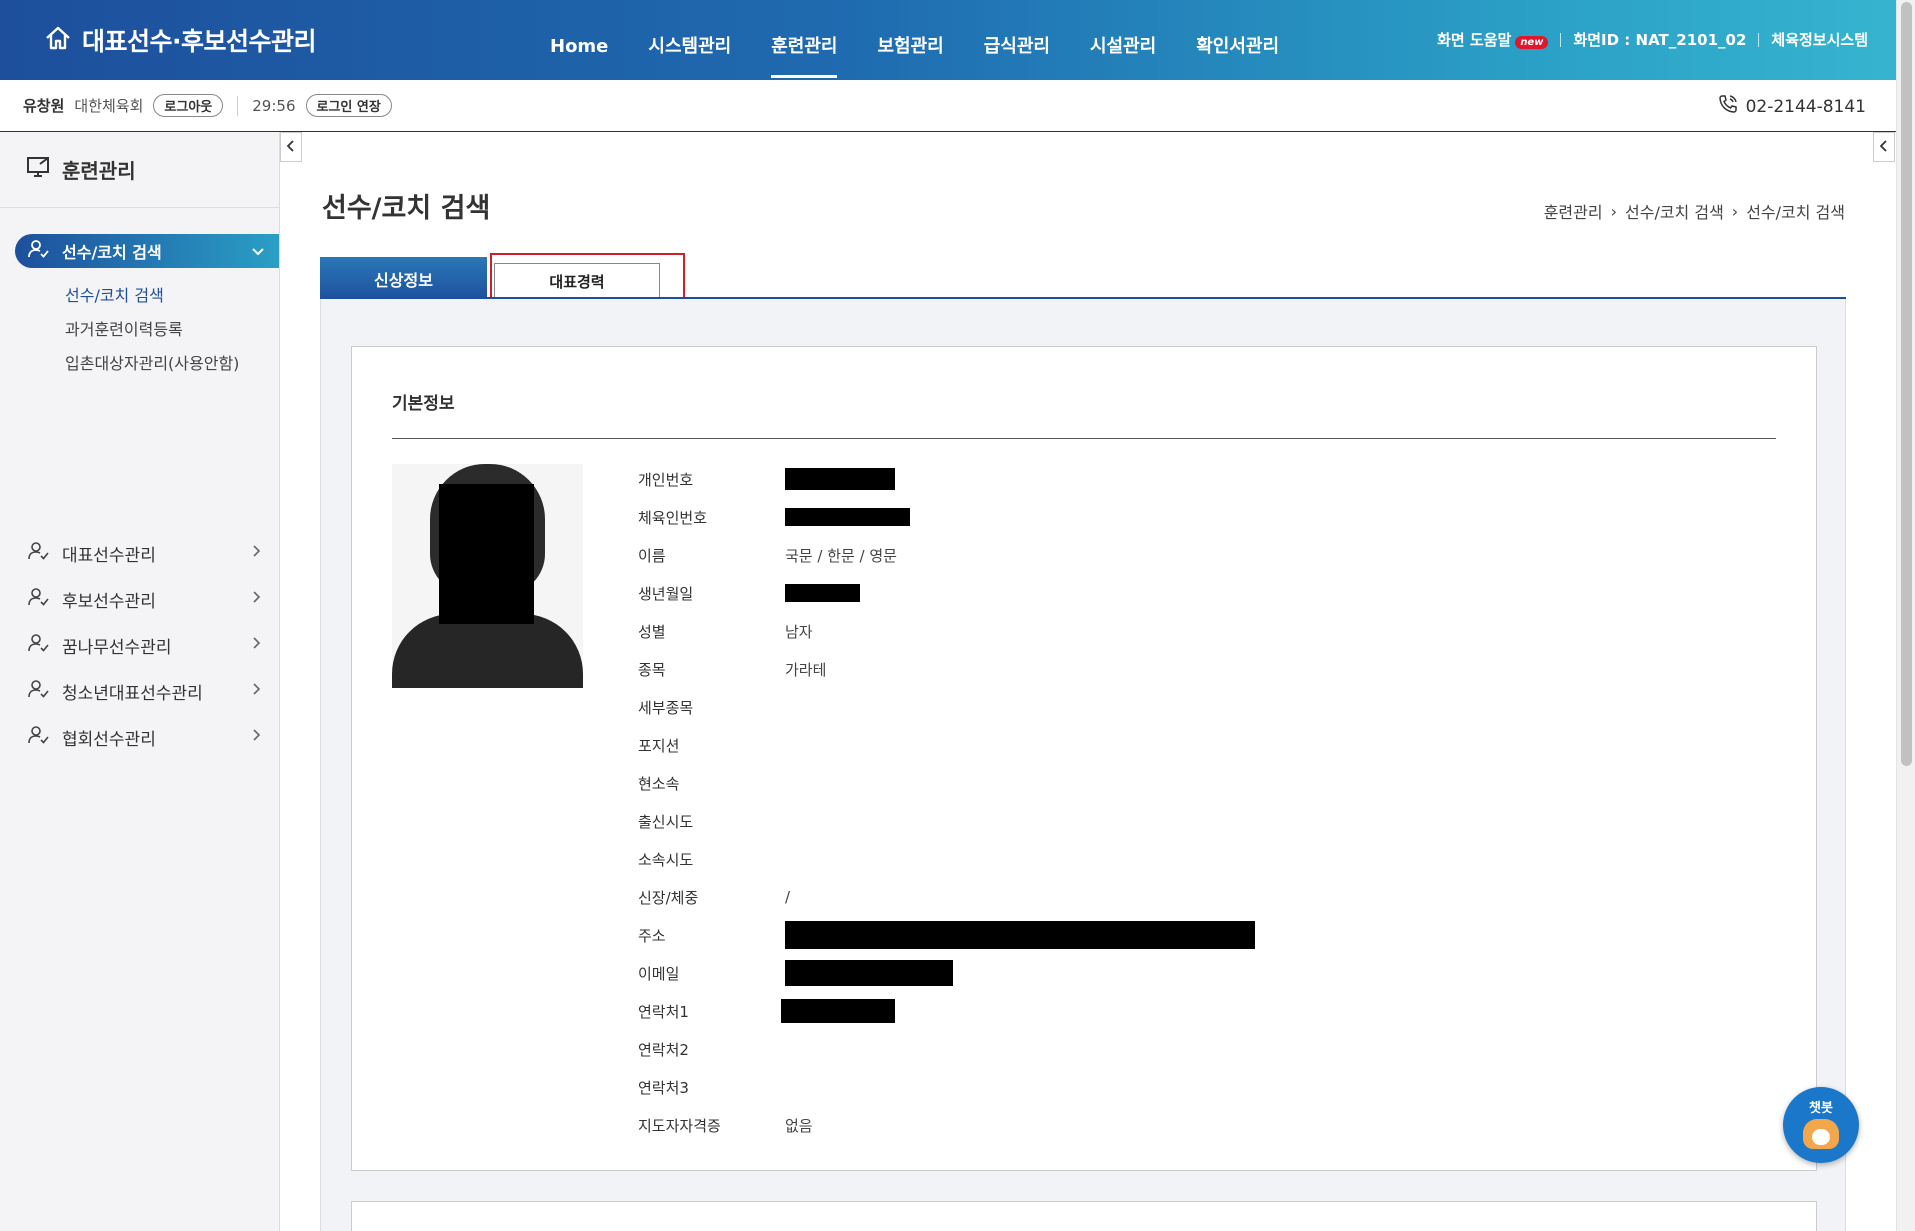  Describe the element at coordinates (152, 364) in the screenshot. I see `submenu-entry-management: 입촌대상자관리(사용안함)` at that location.